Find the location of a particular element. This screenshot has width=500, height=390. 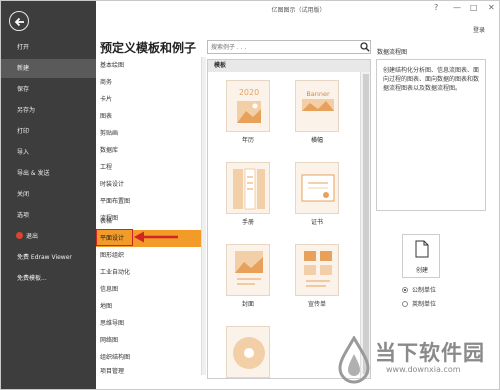

category-item: 表格 is located at coordinates (149, 221).